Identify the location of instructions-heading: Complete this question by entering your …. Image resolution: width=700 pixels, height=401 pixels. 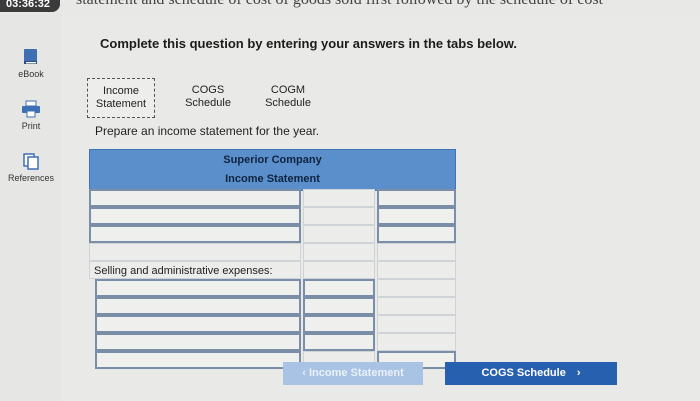
(309, 43).